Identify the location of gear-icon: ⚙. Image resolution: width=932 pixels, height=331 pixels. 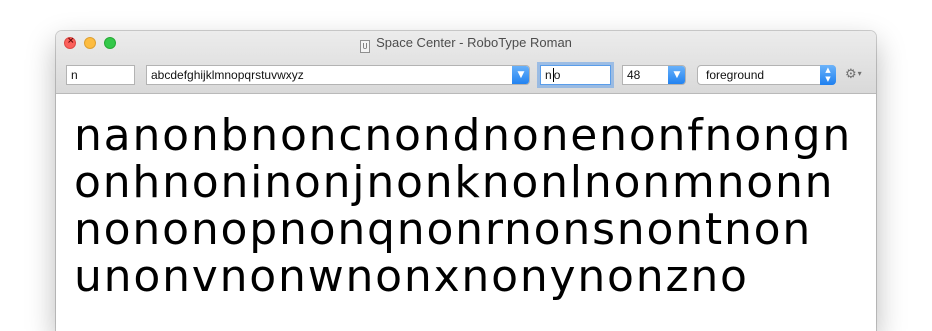
(851, 74).